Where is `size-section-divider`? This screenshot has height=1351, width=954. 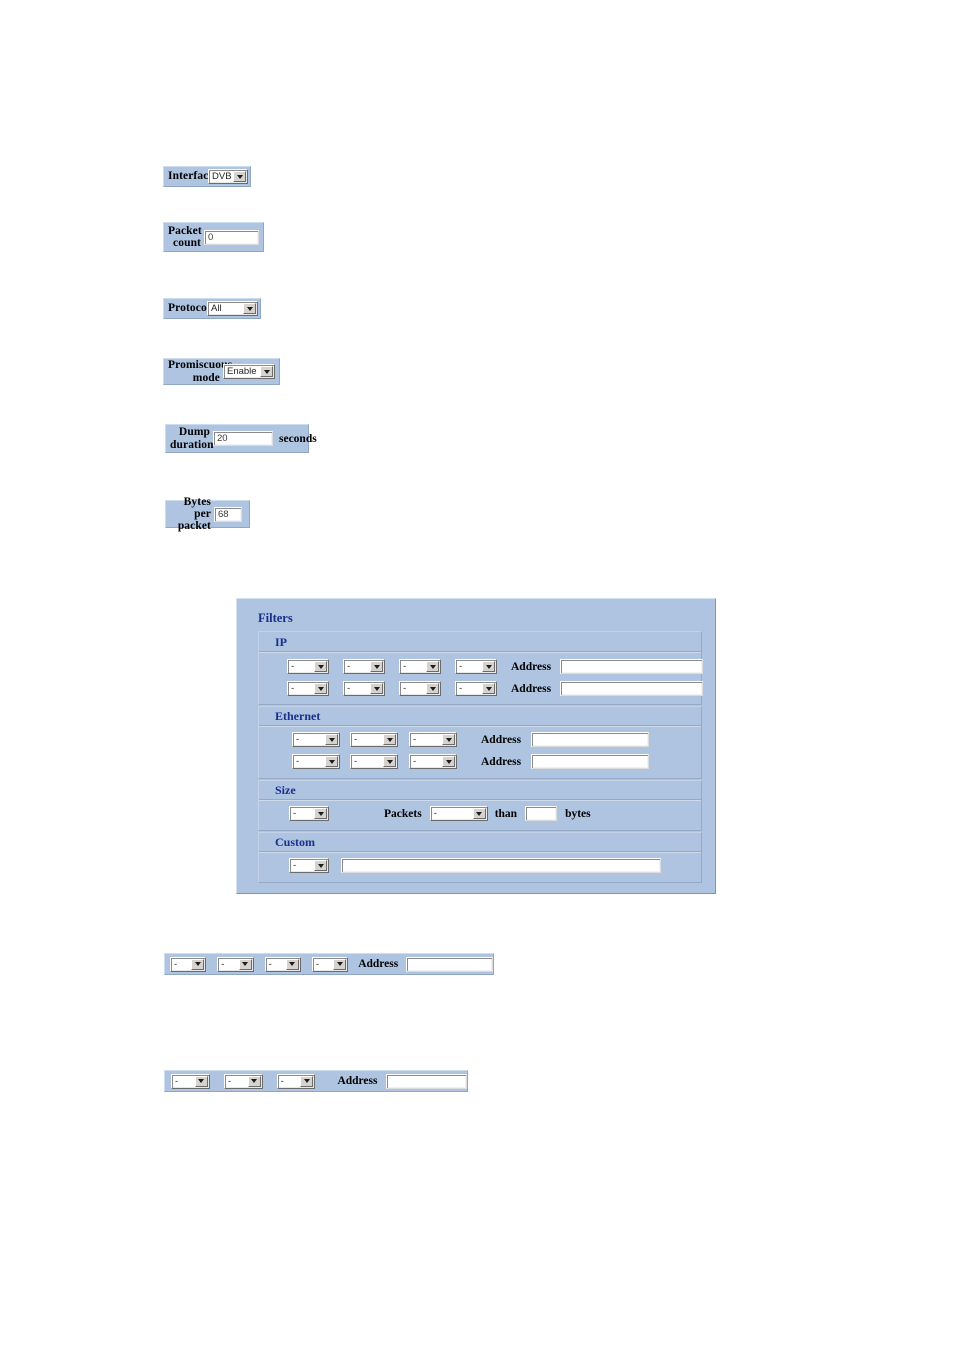 size-section-divider is located at coordinates (480, 800).